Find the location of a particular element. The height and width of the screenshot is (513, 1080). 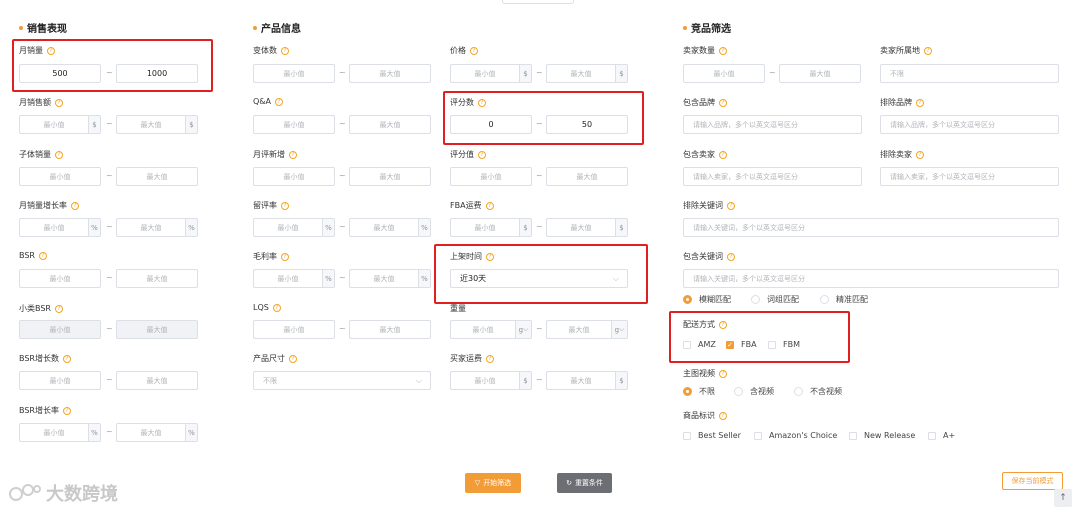

buyer-shipping-max-input: 最大值 $ is located at coordinates (587, 380).